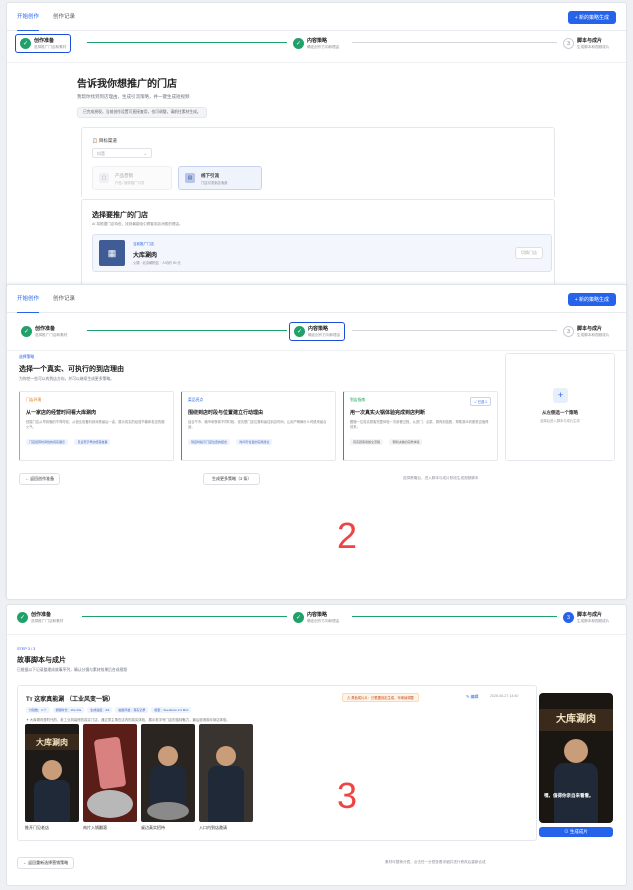 This screenshot has height=890, width=633. I want to click on store-name: 大库涮肉, so click(145, 256).